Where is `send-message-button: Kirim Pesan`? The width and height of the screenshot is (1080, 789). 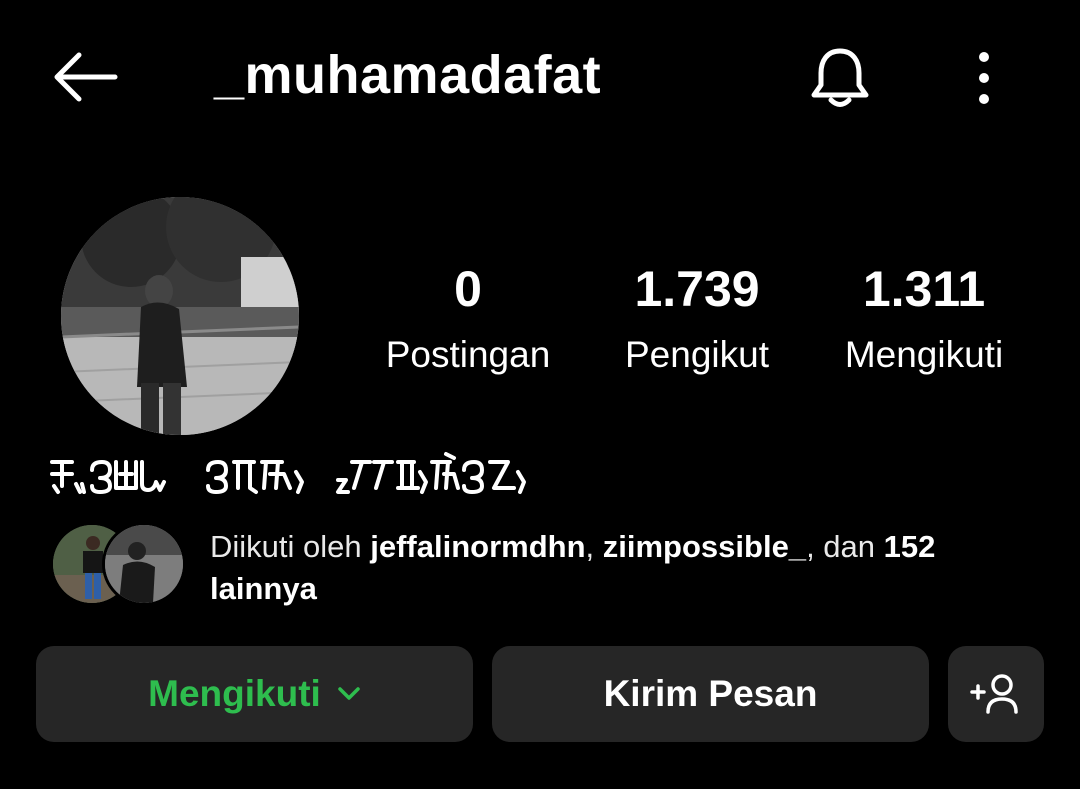
send-message-button: Kirim Pesan is located at coordinates (710, 694).